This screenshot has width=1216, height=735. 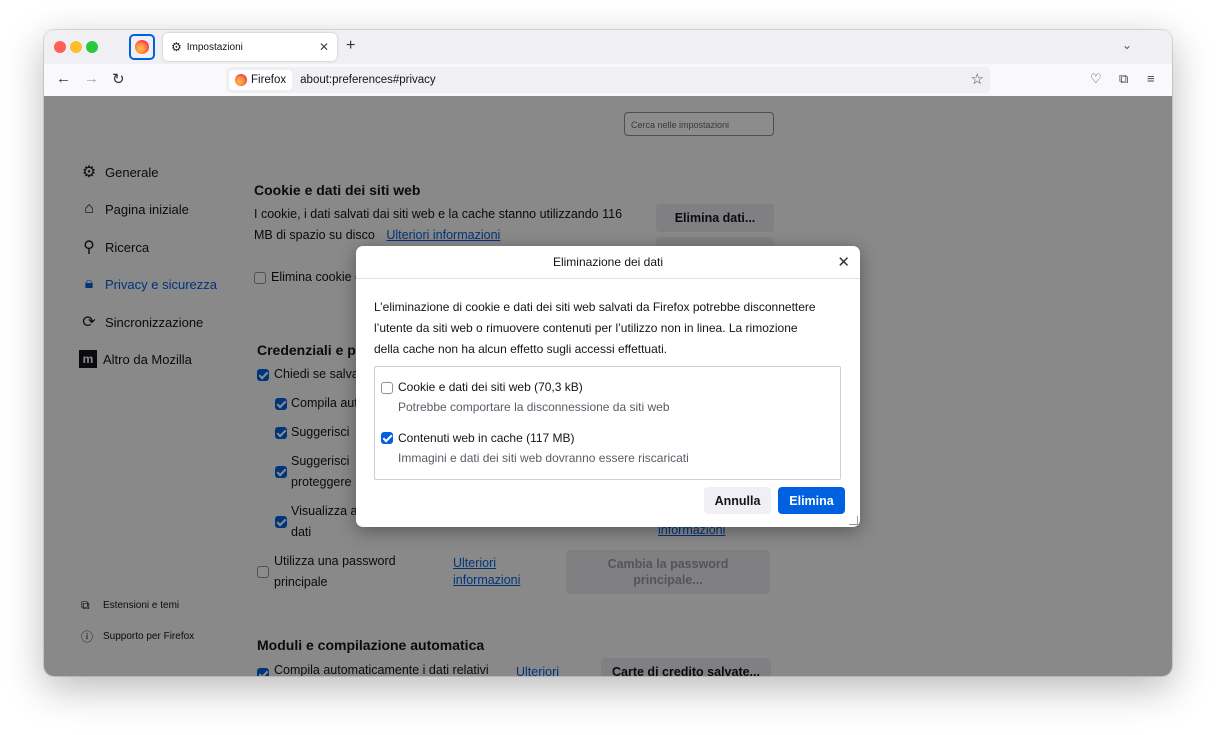 I want to click on tab-title: Impostazioni, so click(x=214, y=47).